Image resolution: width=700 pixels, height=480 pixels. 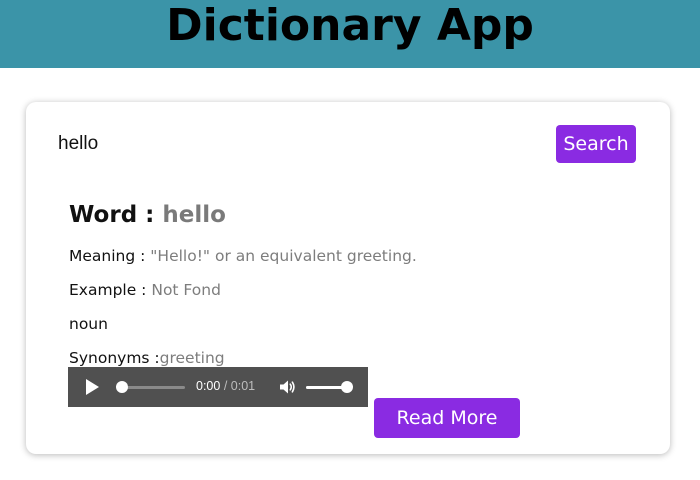 I want to click on audio-player: 0:00 / 0:01, so click(x=218, y=387).